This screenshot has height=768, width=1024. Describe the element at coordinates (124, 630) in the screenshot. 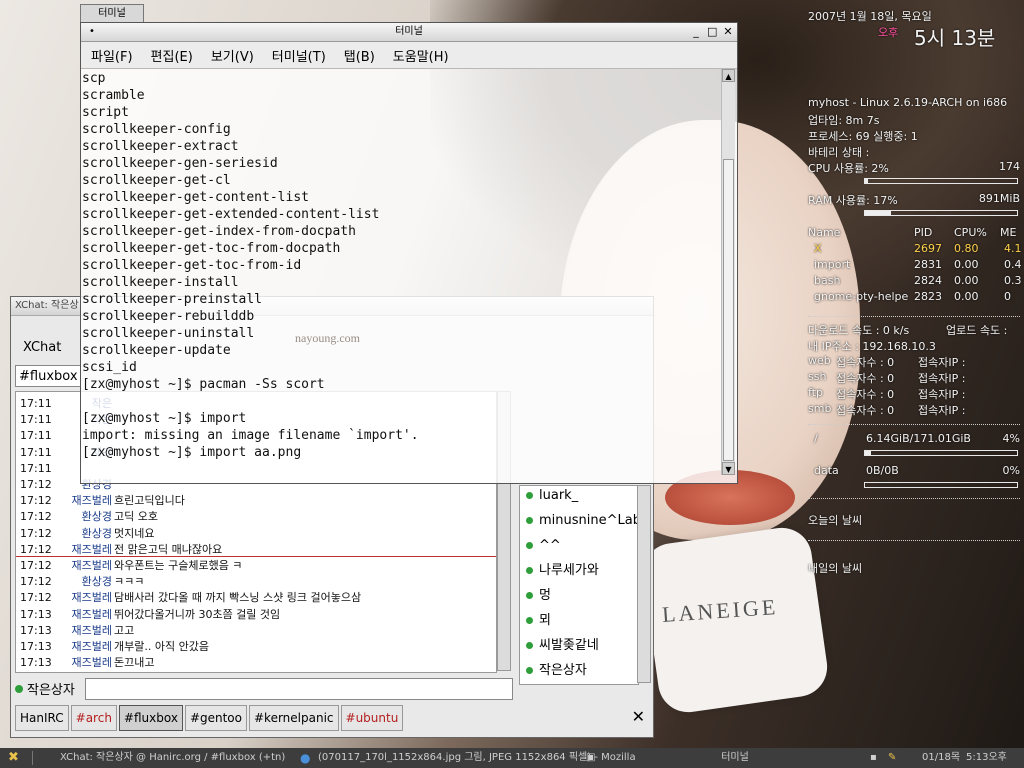

I see `message-text: 고고` at that location.